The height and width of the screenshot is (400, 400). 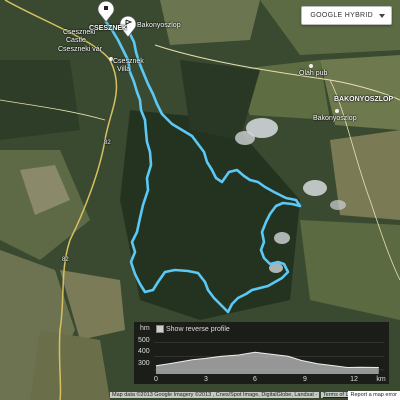 What do you see at coordinates (80, 49) in the screenshot?
I see `place-label-cseszneki-var: Cseszneki vár` at bounding box center [80, 49].